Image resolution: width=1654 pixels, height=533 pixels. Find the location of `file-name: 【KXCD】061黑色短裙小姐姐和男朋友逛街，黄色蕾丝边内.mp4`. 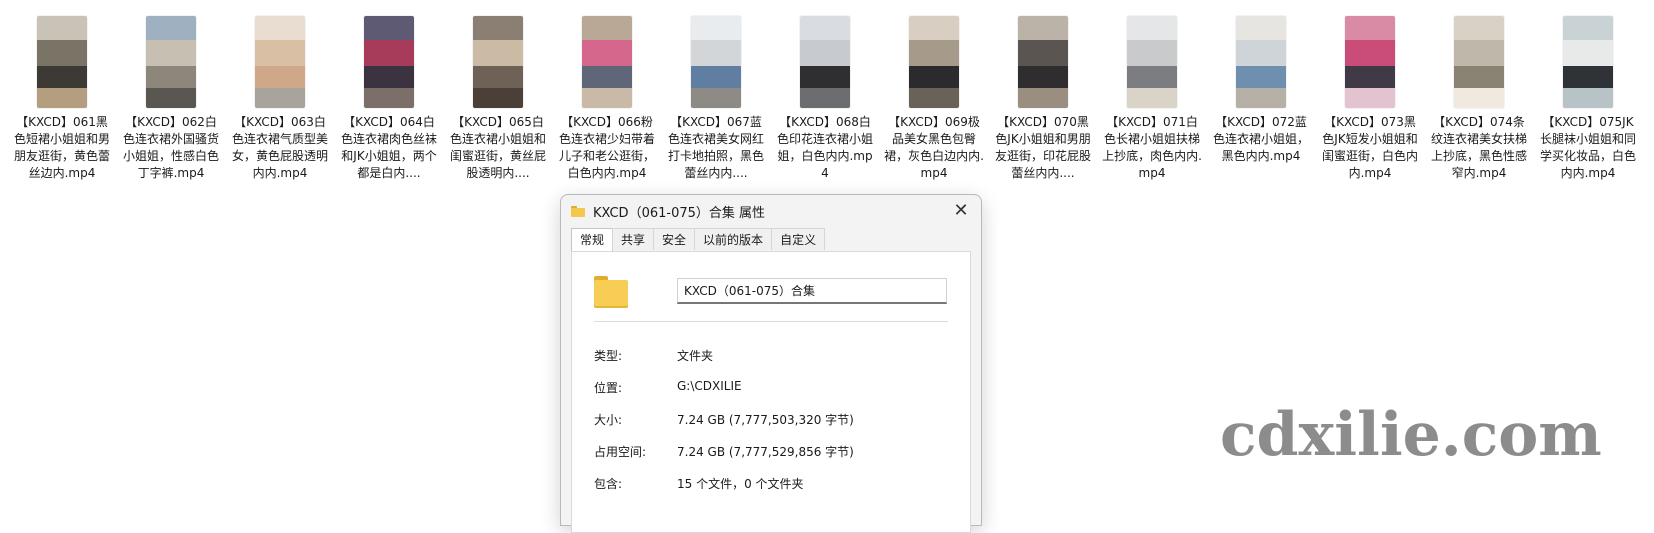

file-name: 【KXCD】061黑色短裙小姐姐和男朋友逛街，黄色蕾丝边内.mp4 is located at coordinates (61, 147).